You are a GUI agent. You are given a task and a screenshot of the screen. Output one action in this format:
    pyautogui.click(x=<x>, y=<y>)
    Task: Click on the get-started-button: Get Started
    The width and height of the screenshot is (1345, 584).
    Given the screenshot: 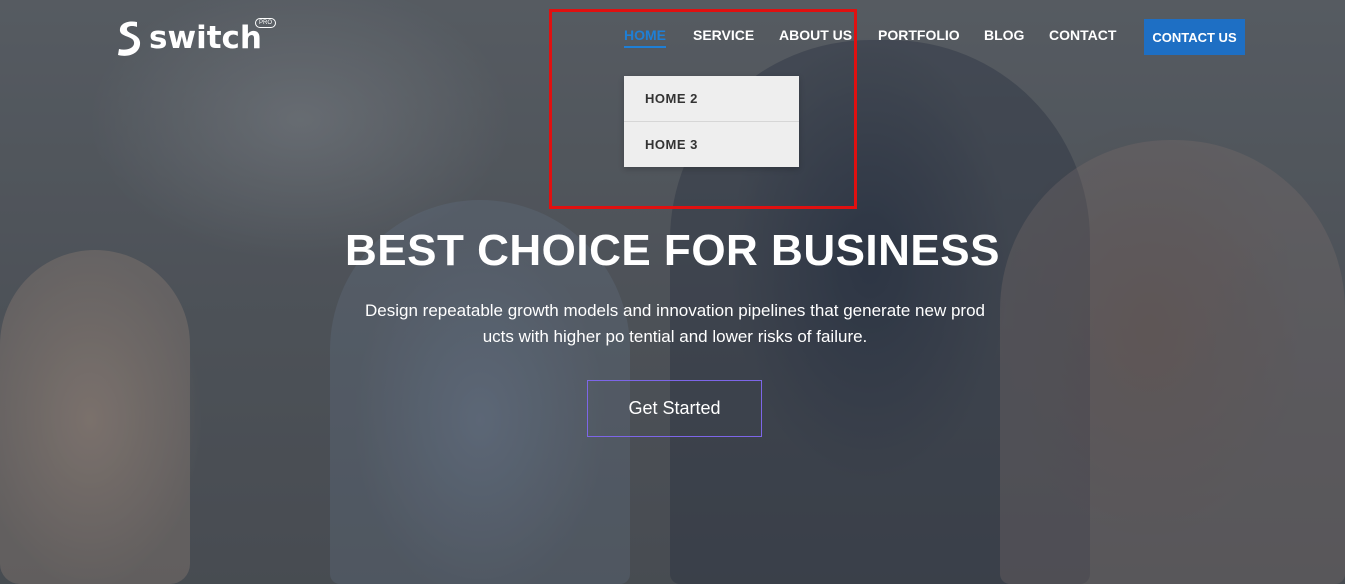 What is the action you would take?
    pyautogui.click(x=674, y=408)
    